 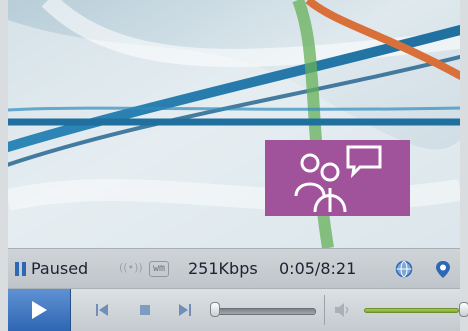 I want to click on skip-previous-icon, so click(x=102, y=310).